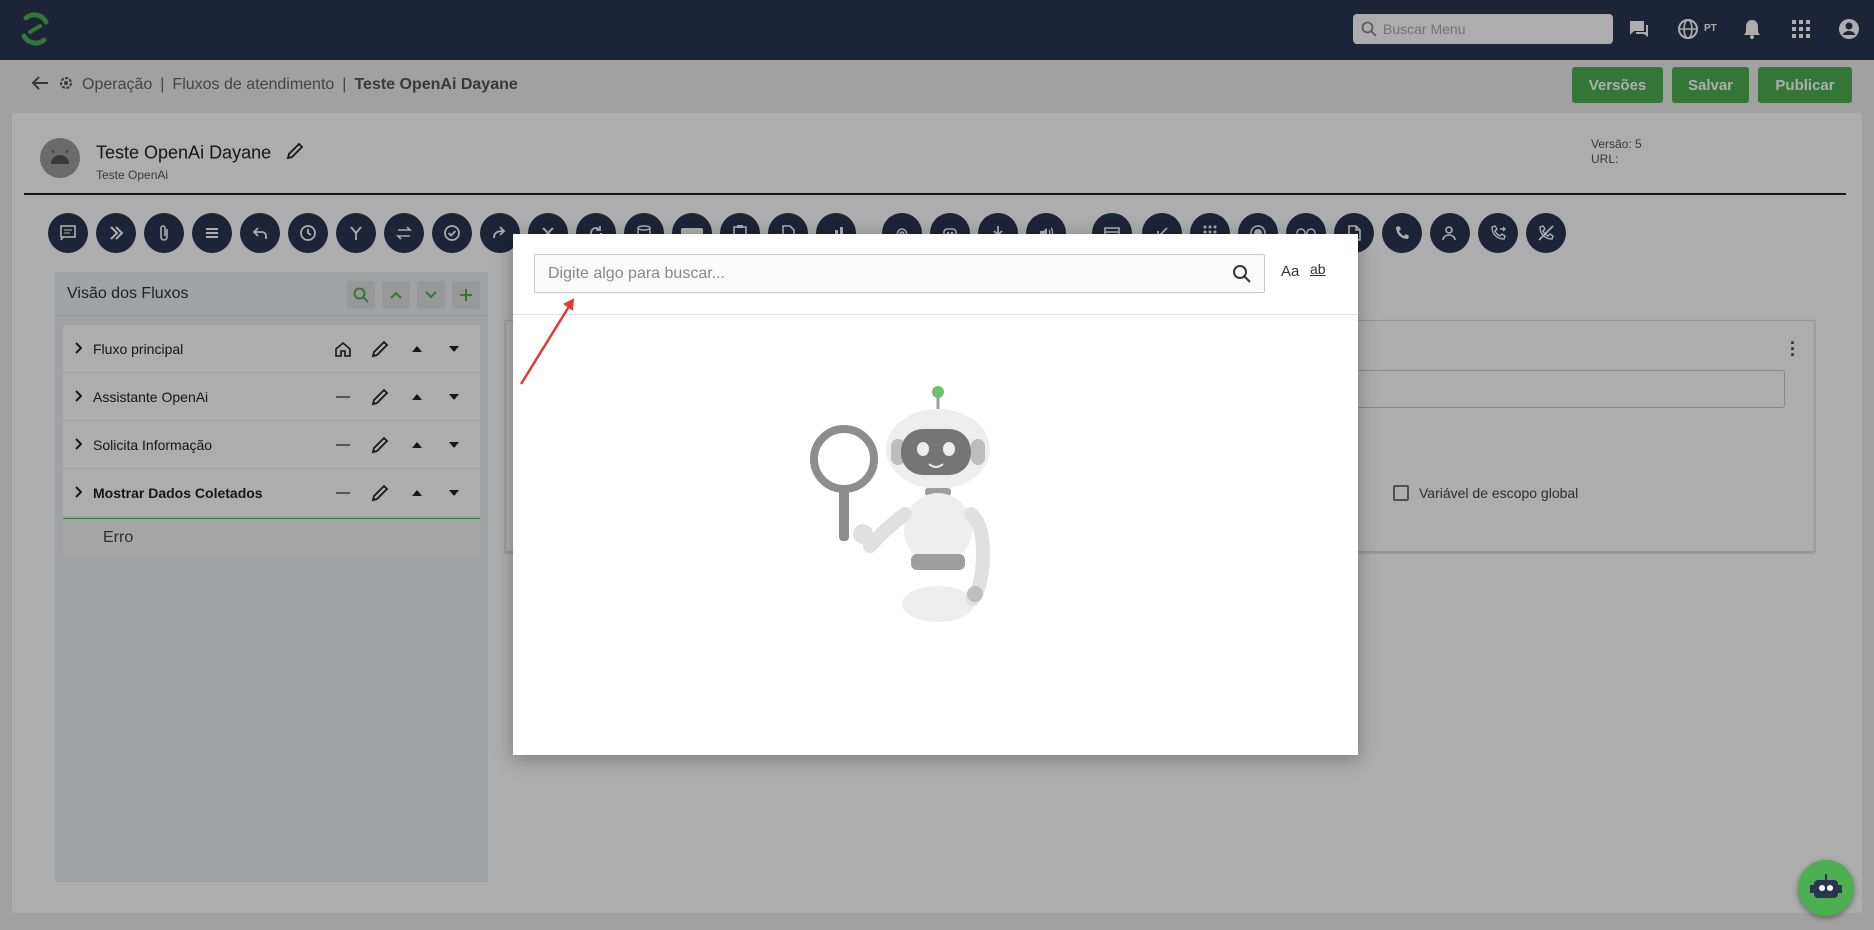  I want to click on search-icon, so click(1242, 274).